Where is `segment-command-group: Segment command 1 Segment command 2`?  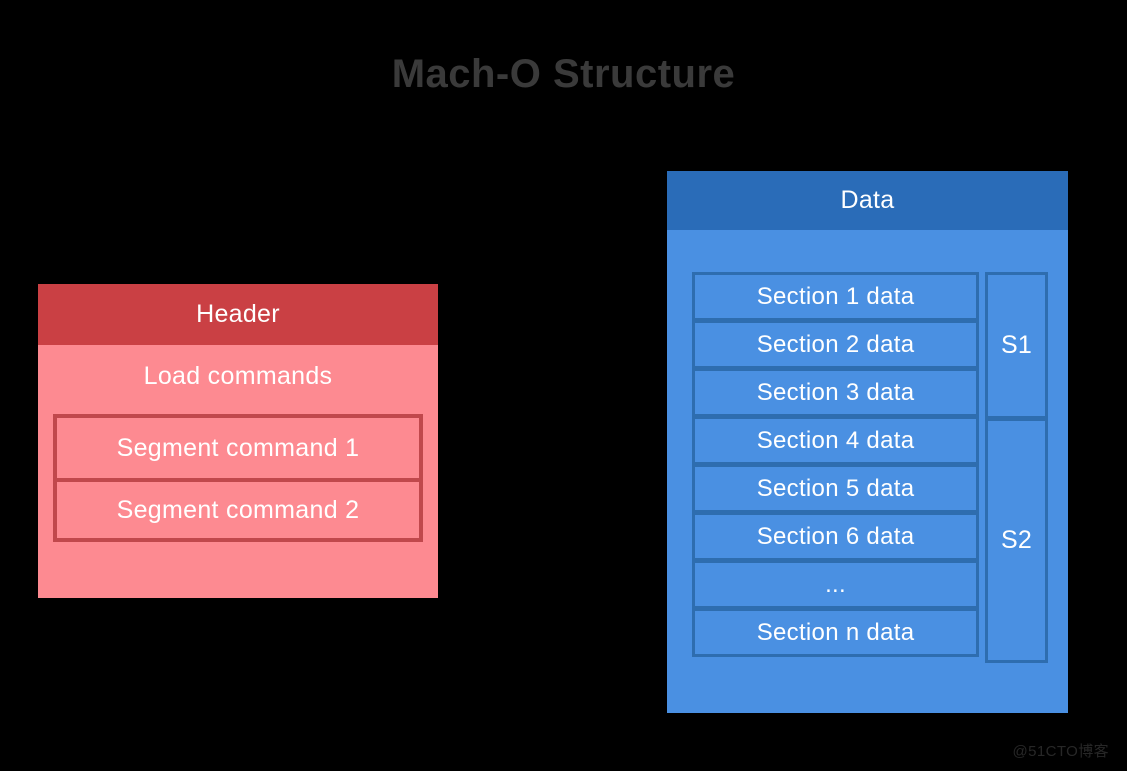
segment-command-group: Segment command 1 Segment command 2 is located at coordinates (238, 478).